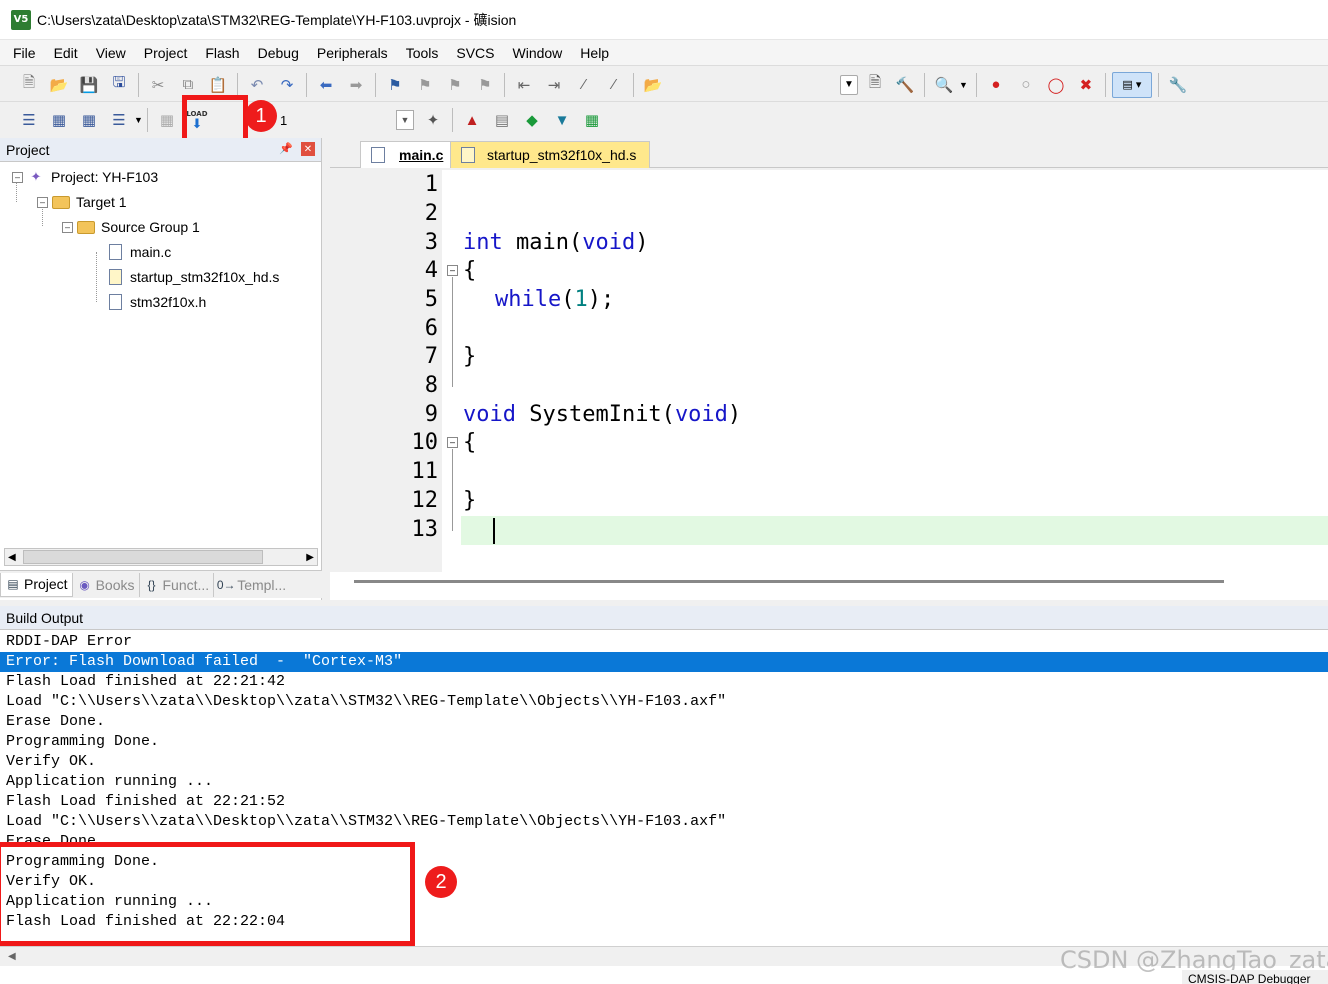 The width and height of the screenshot is (1328, 984). Describe the element at coordinates (422, 53) in the screenshot. I see `menu-tools: Tools` at that location.